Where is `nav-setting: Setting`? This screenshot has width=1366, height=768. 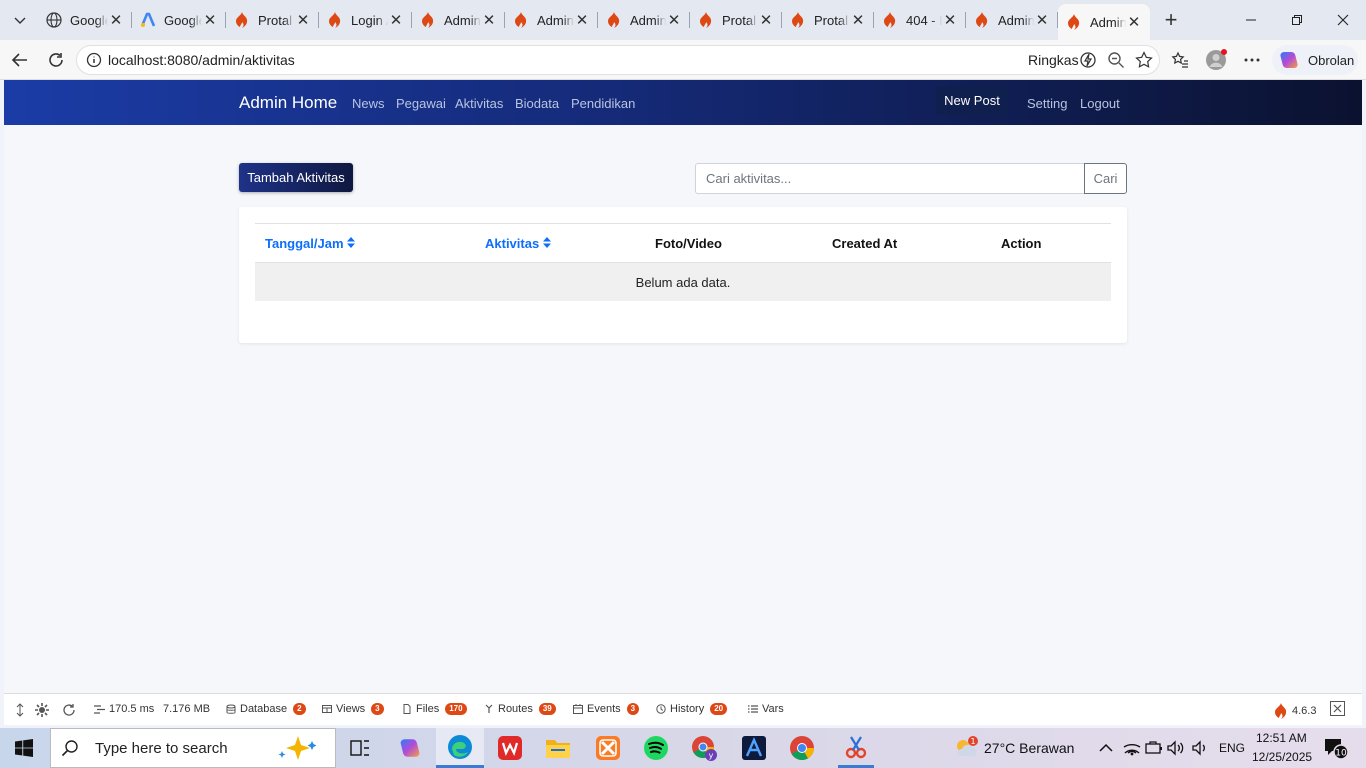
nav-setting: Setting is located at coordinates (1047, 103).